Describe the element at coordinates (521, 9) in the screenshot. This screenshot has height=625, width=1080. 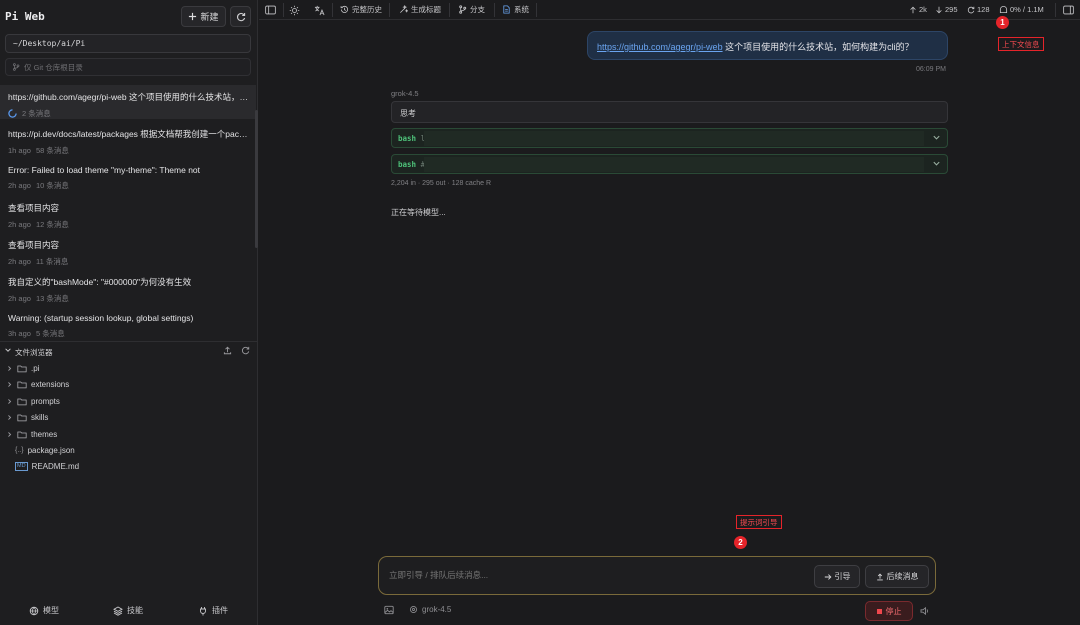
I see `system-label: 系统` at that location.